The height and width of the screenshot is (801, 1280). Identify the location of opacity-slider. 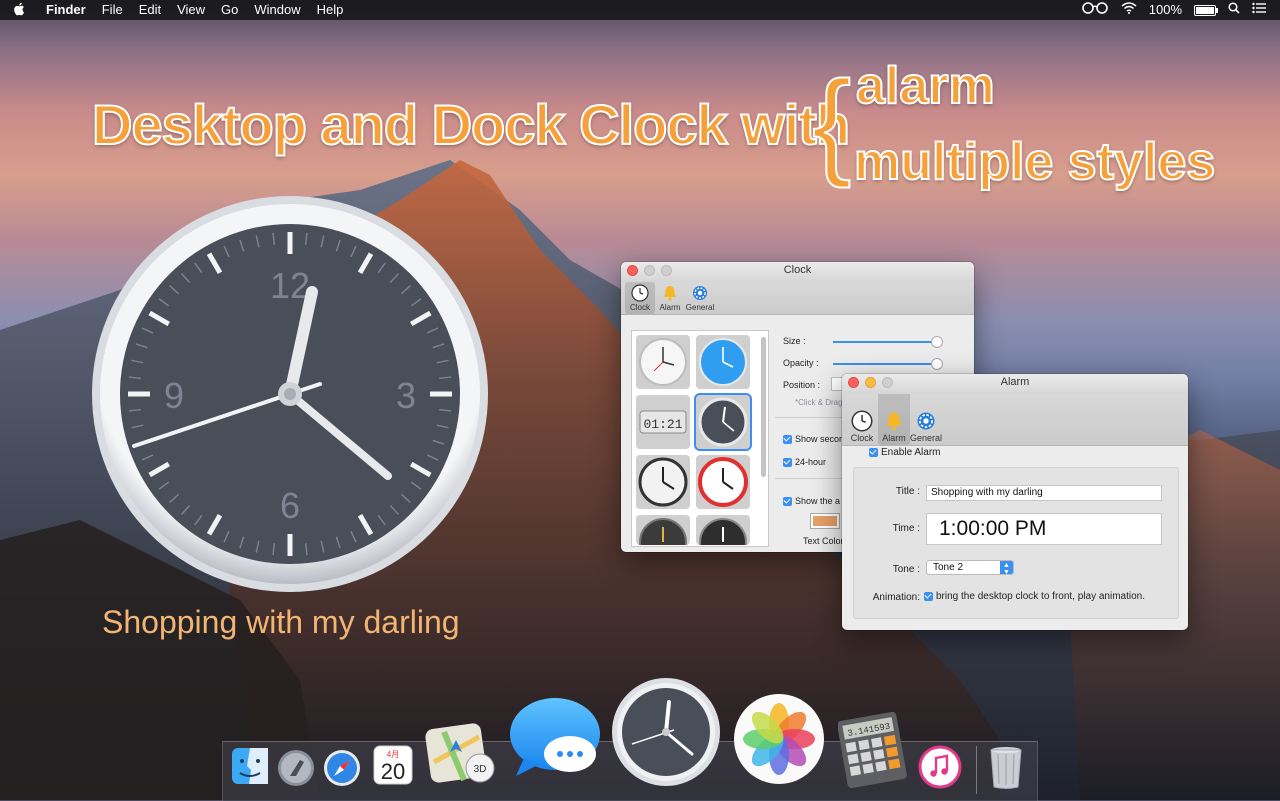
(888, 364).